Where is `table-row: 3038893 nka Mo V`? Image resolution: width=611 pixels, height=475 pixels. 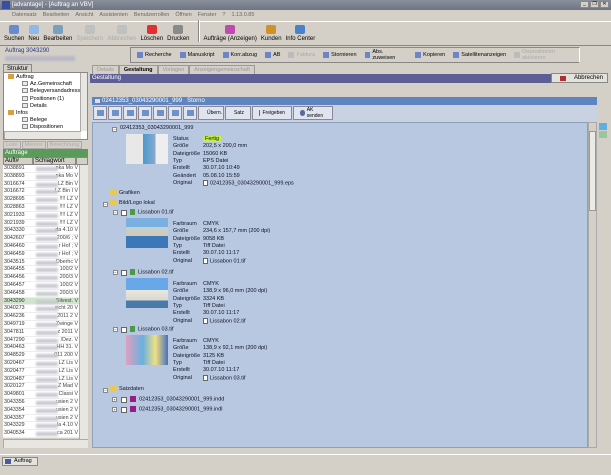
table-row: 3038893 nka Mo V is located at coordinates (41, 177).